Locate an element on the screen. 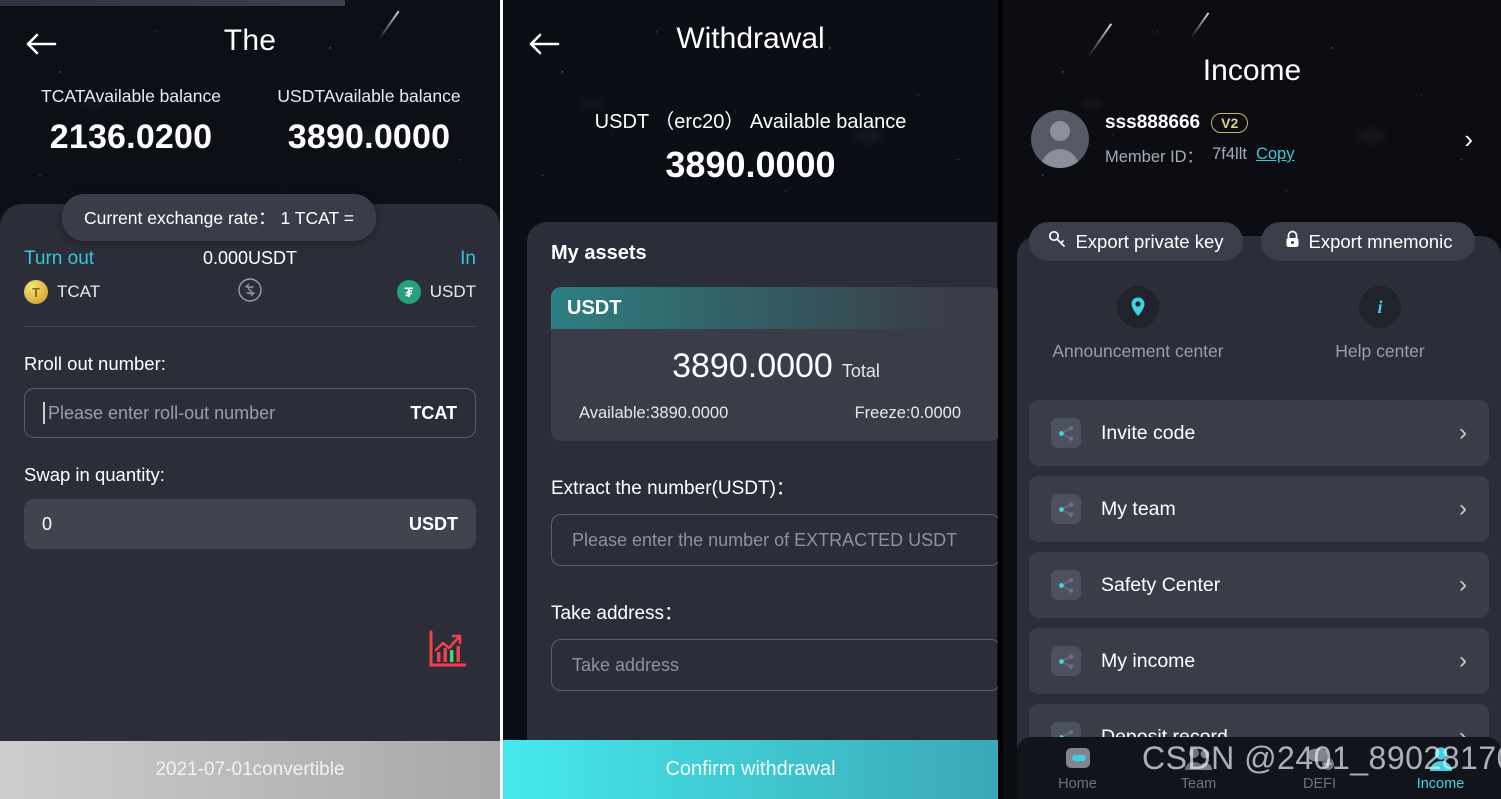  menu-item-label: My team is located at coordinates (1138, 508).